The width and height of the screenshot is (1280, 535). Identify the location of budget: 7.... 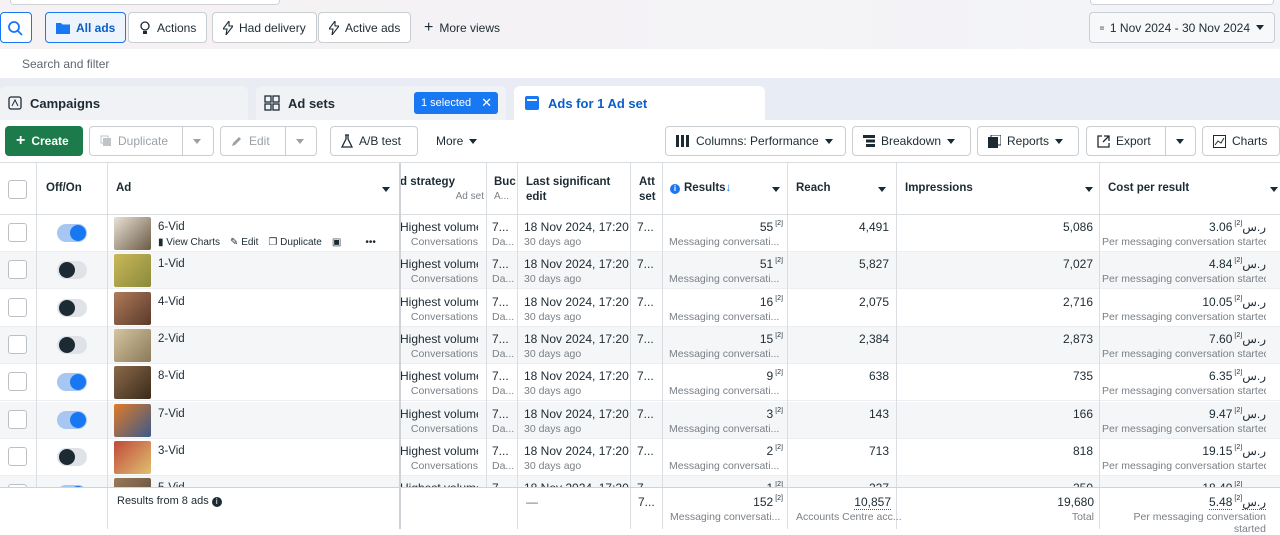
(500, 413).